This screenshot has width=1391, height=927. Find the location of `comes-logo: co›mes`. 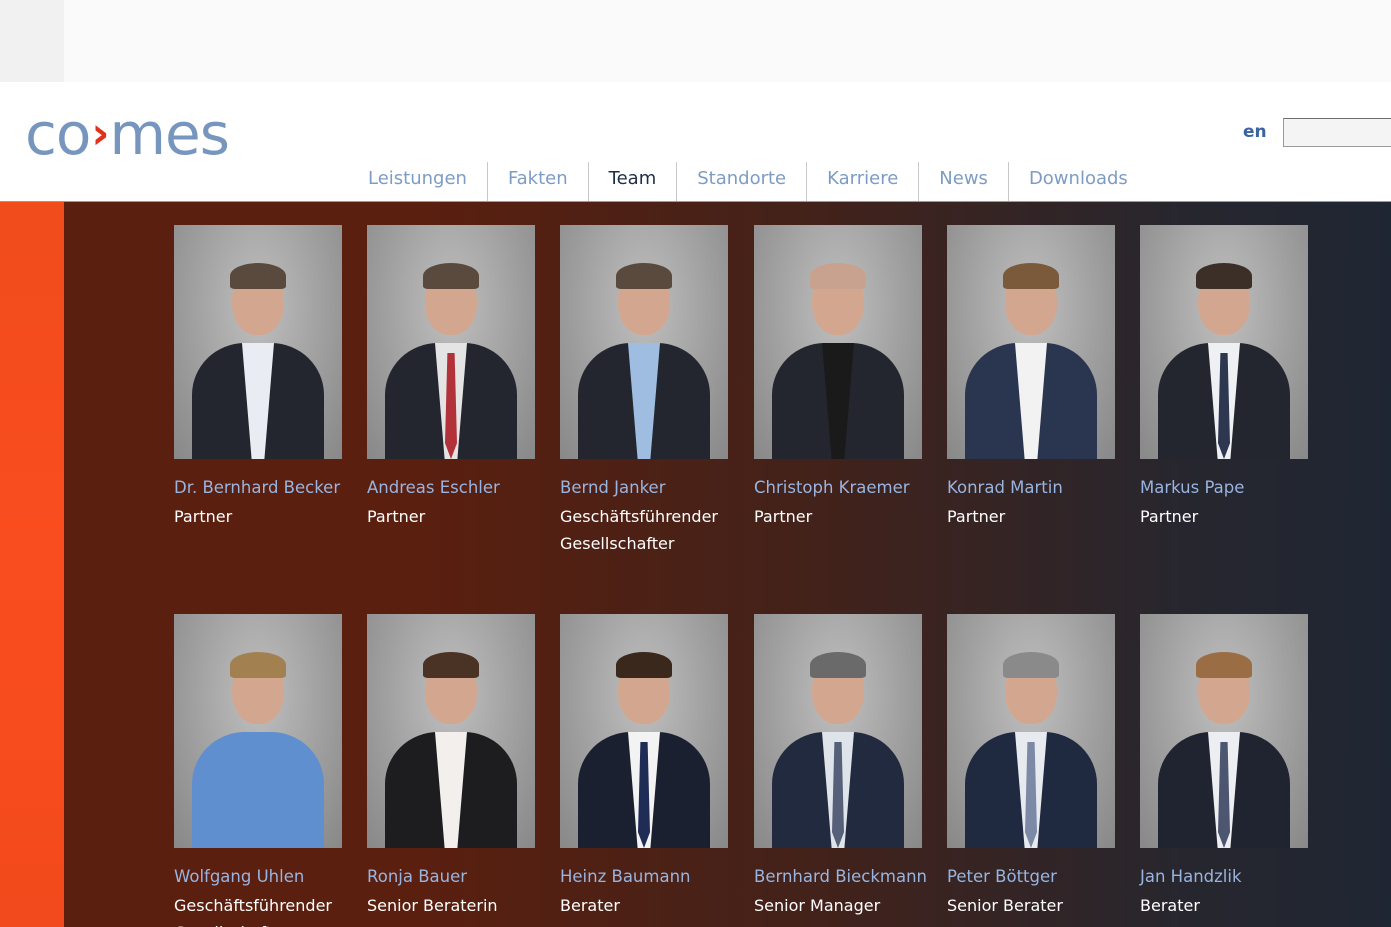

comes-logo: co›mes is located at coordinates (127, 137).